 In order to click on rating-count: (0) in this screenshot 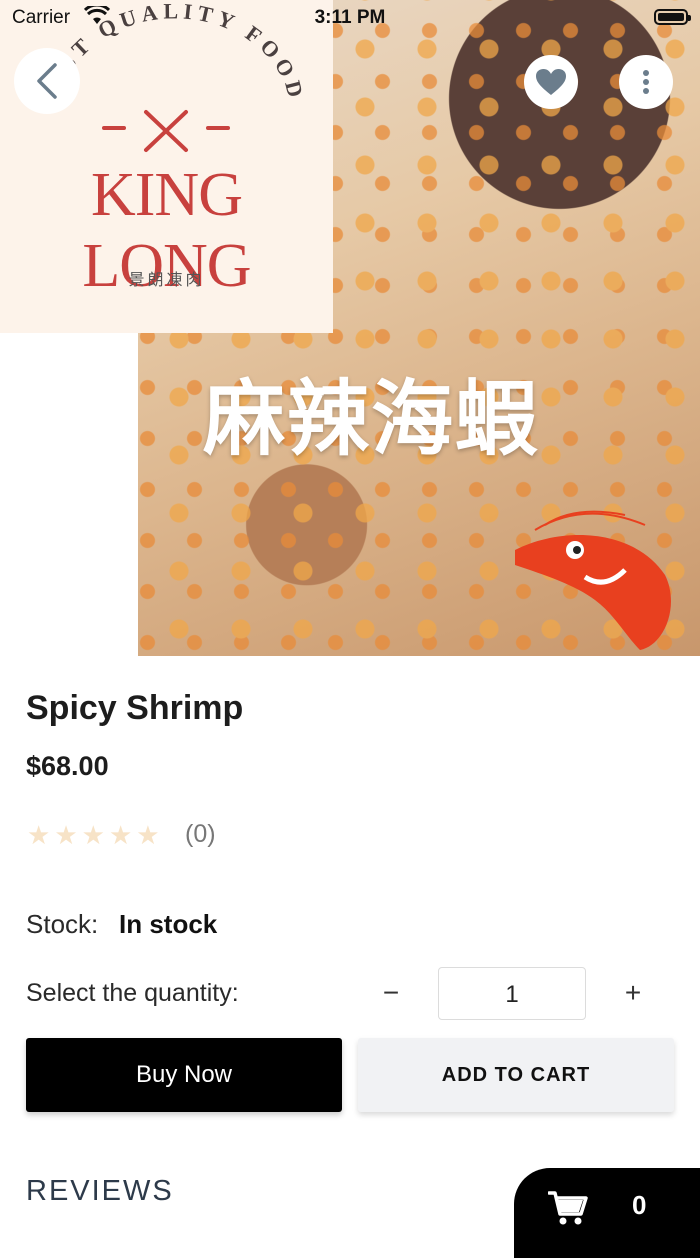, I will do `click(200, 834)`.